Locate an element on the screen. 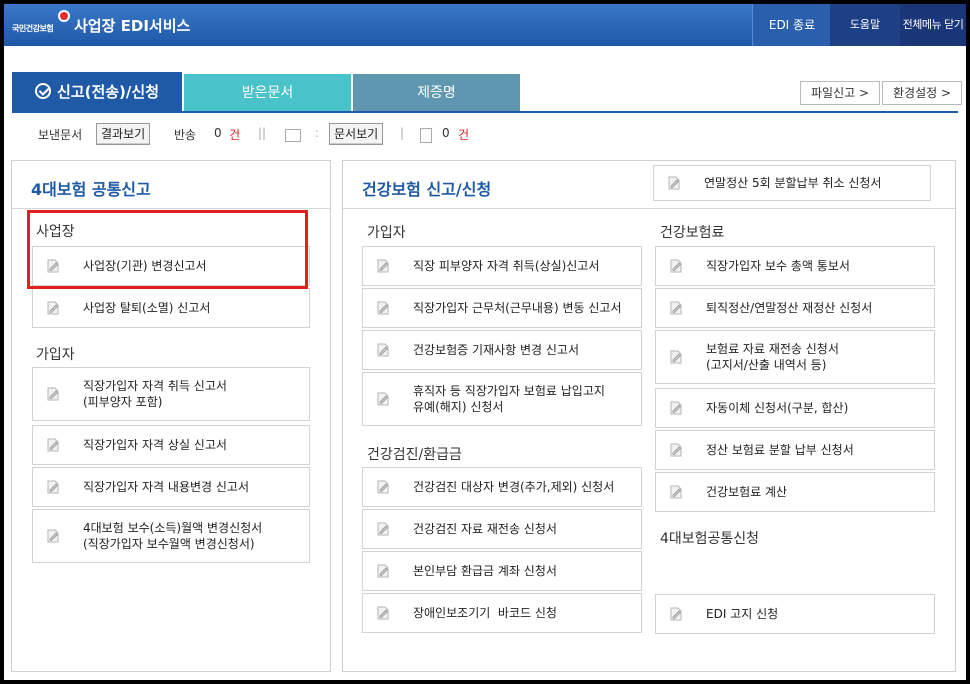 Image resolution: width=970 pixels, height=684 pixels. form-item: 건강보험료 계산 is located at coordinates (795, 492).